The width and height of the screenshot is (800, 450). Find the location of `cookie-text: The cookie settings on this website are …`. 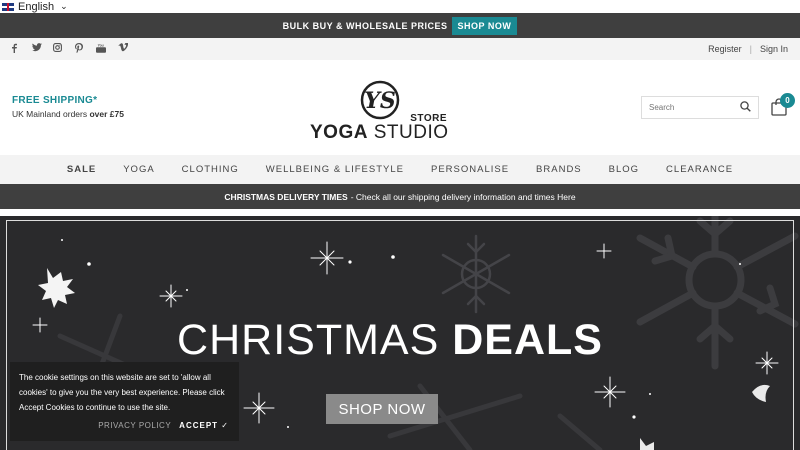

cookie-text: The cookie settings on this website are … is located at coordinates (122, 392).